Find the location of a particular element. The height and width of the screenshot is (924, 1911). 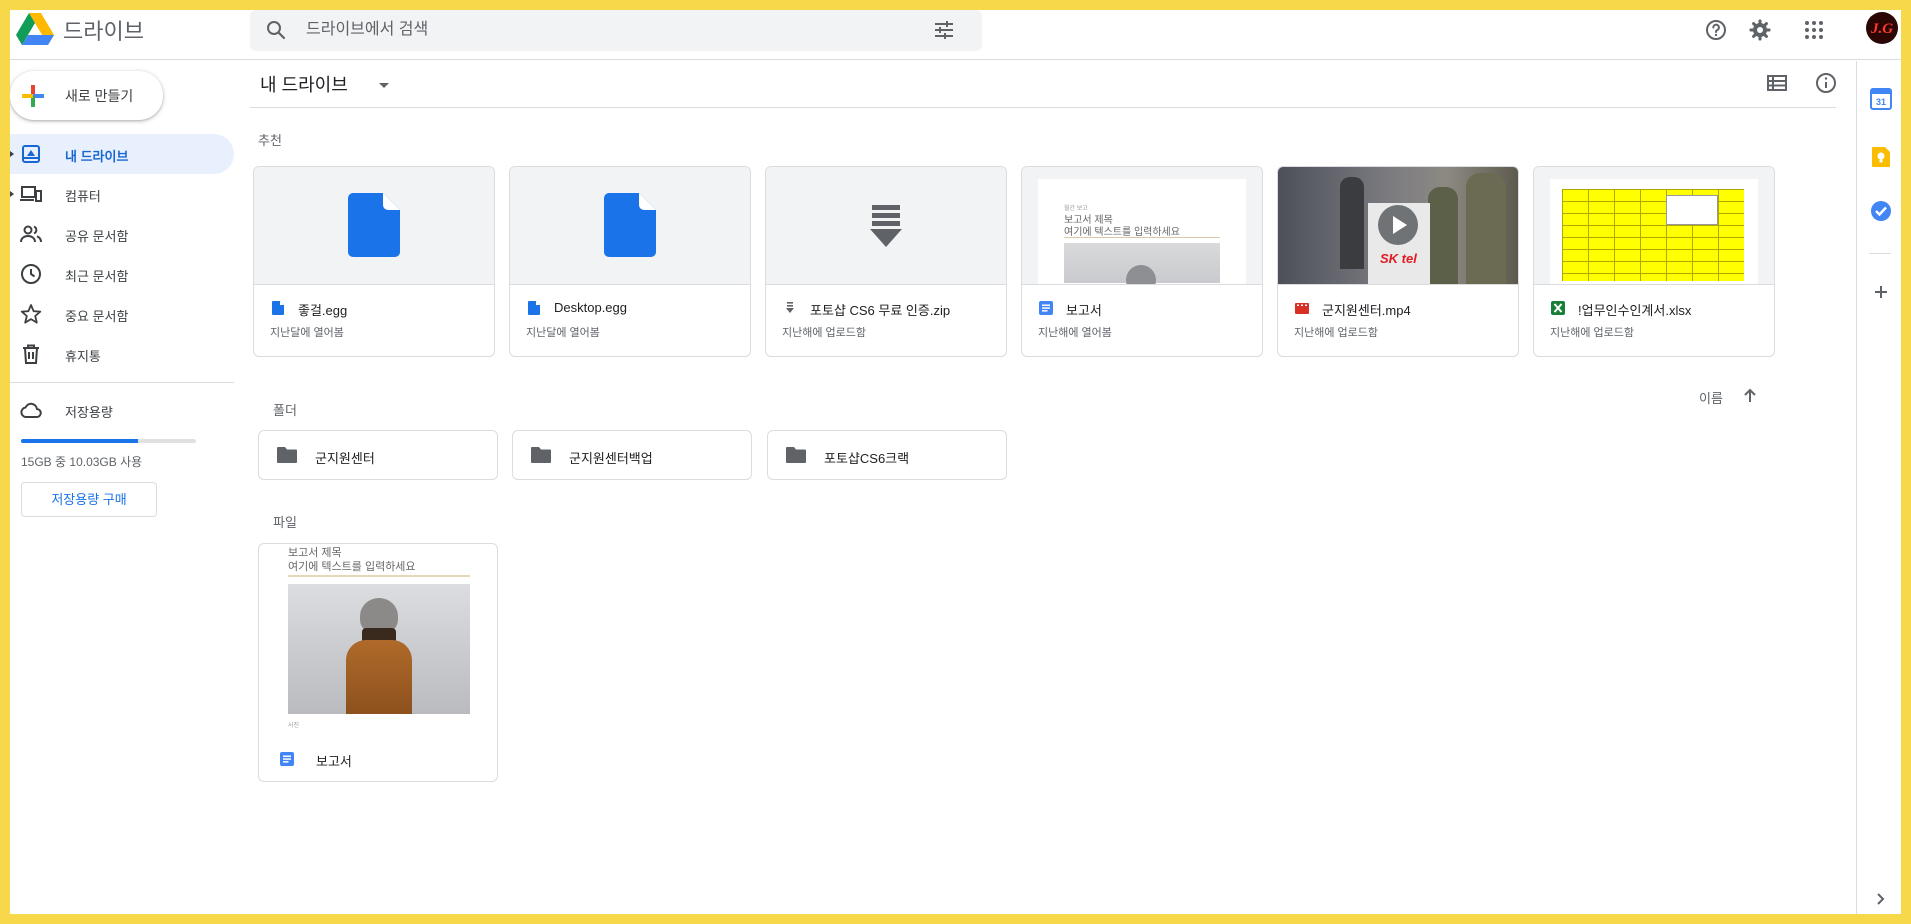

computer-icon is located at coordinates (31, 194).